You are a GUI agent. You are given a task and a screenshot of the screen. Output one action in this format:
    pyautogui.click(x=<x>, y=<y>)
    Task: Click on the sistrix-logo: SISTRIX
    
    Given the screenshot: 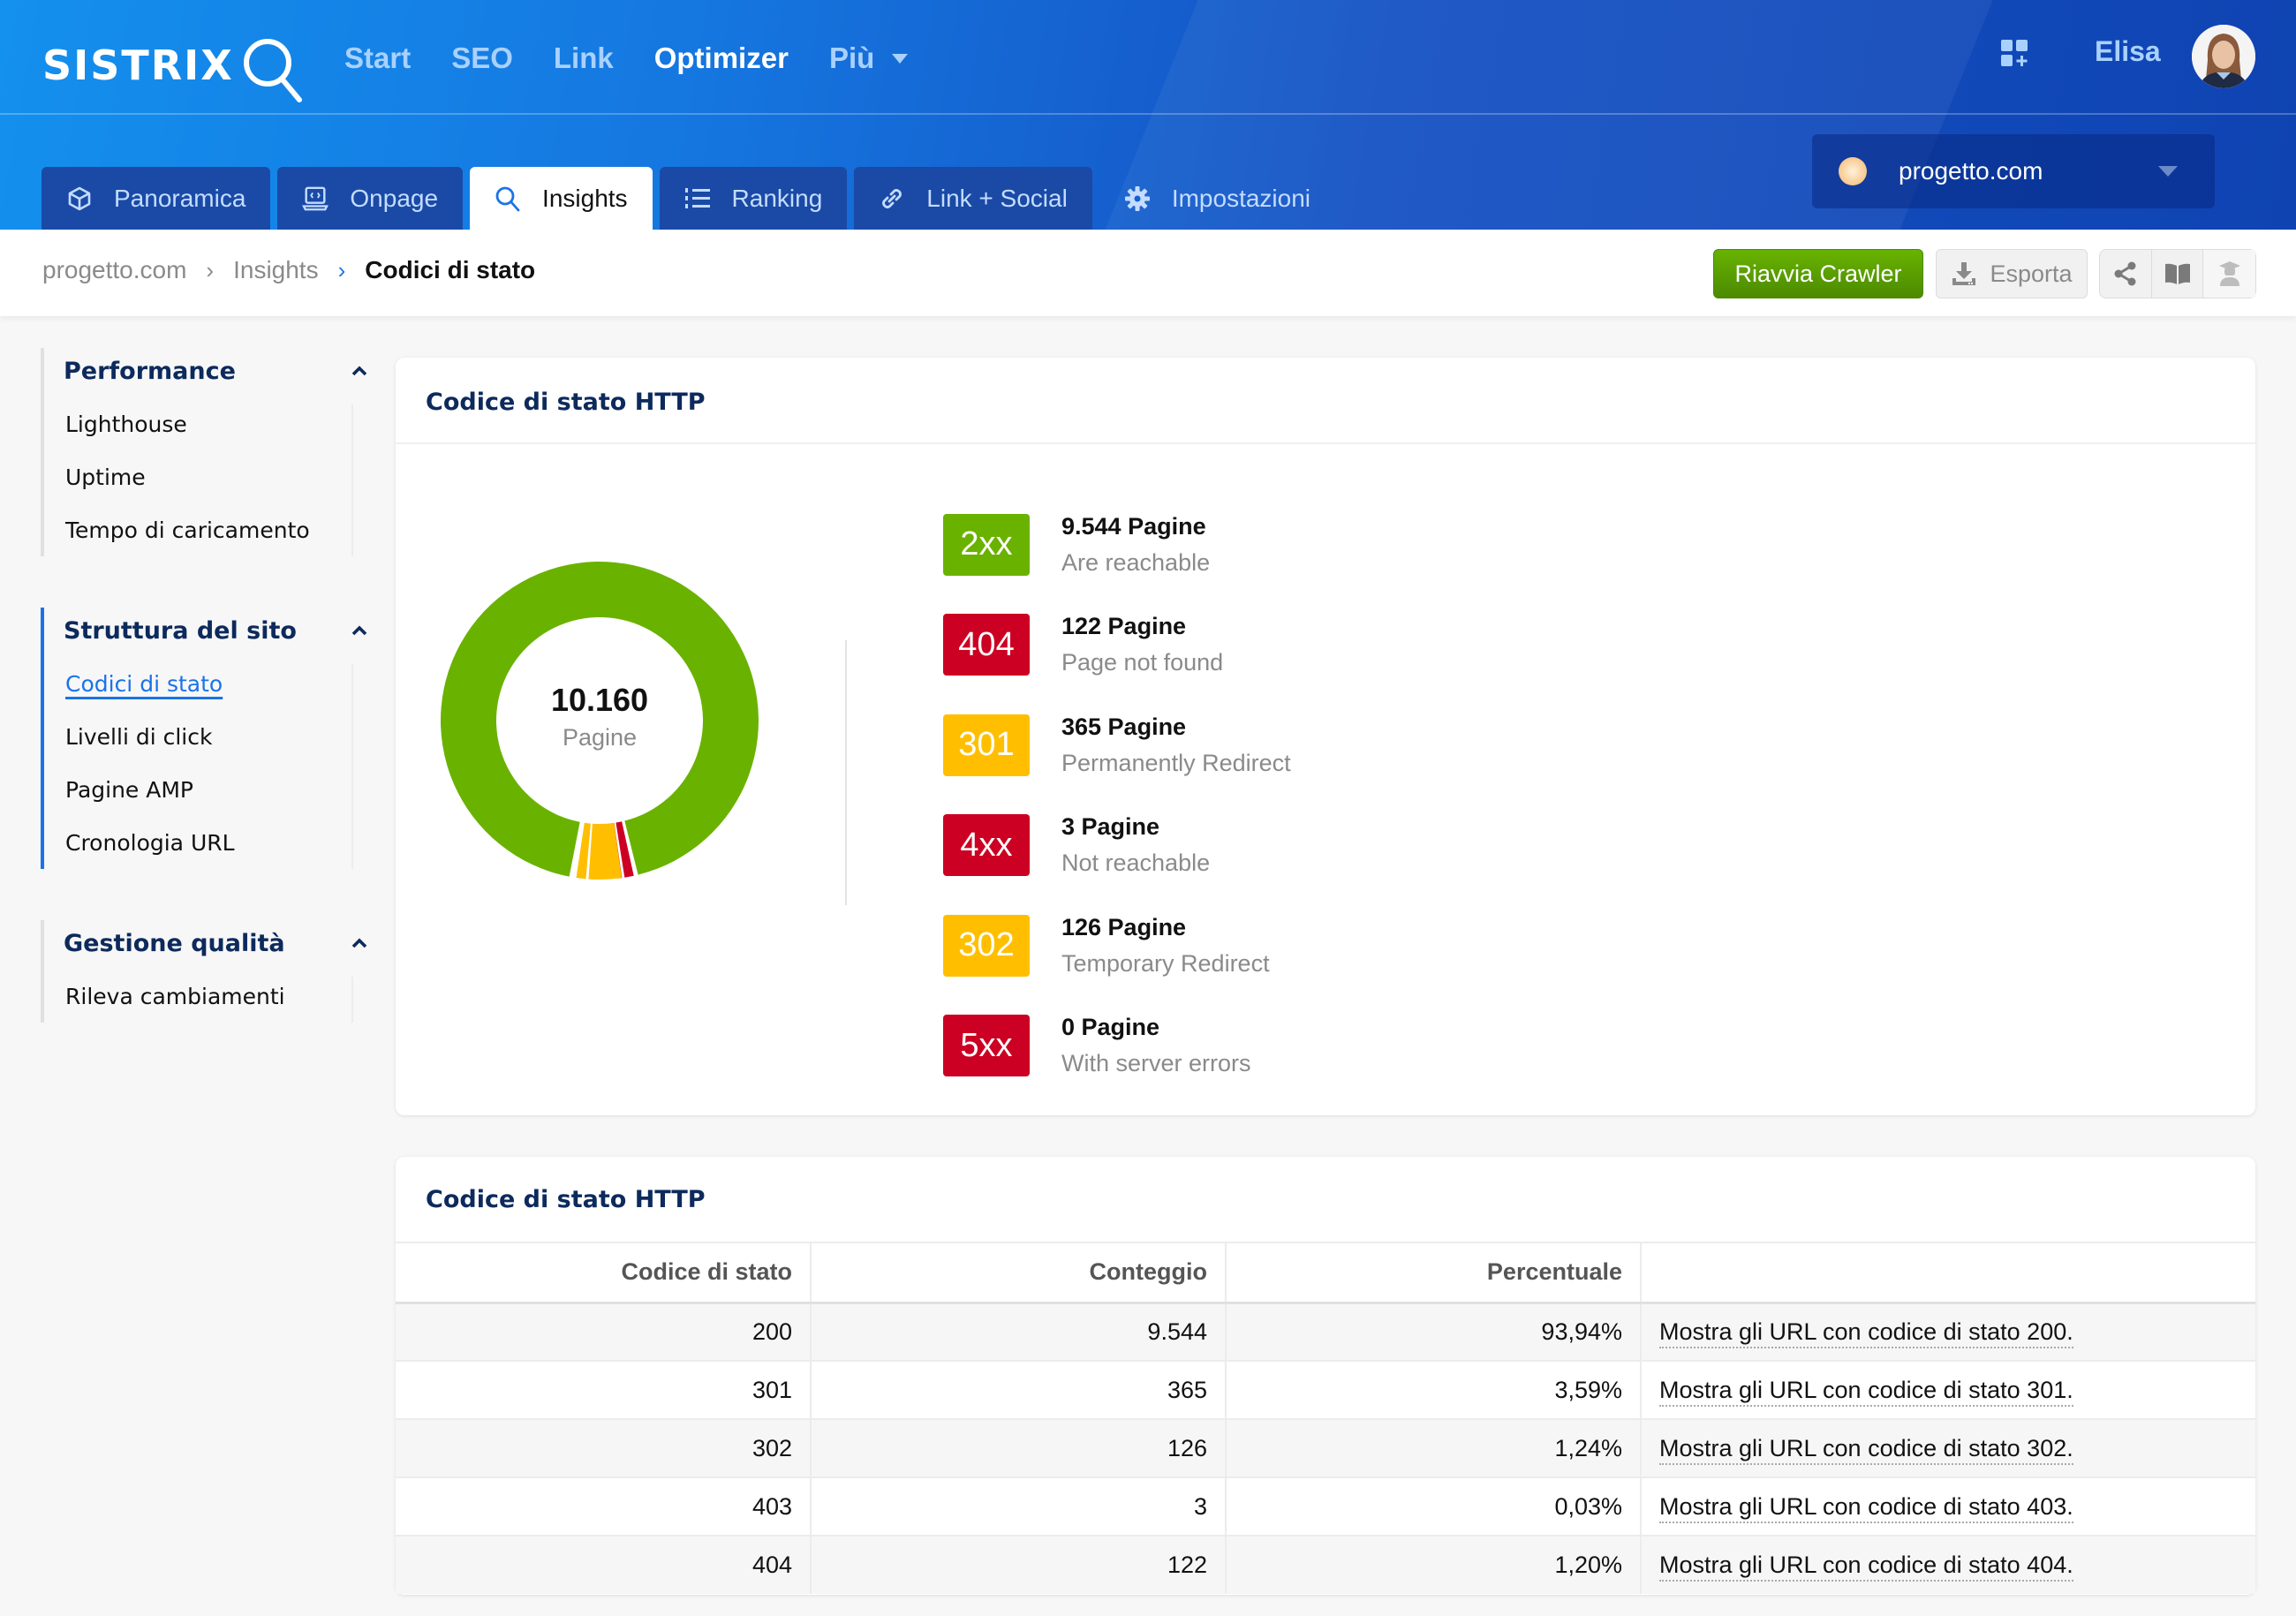 What is the action you would take?
    pyautogui.click(x=175, y=67)
    